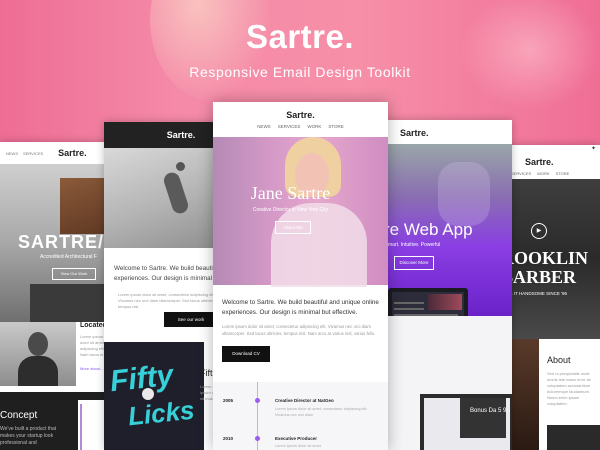 Image resolution: width=600 pixels, height=450 pixels. I want to click on card3-menu-news: NEWS, so click(264, 126).